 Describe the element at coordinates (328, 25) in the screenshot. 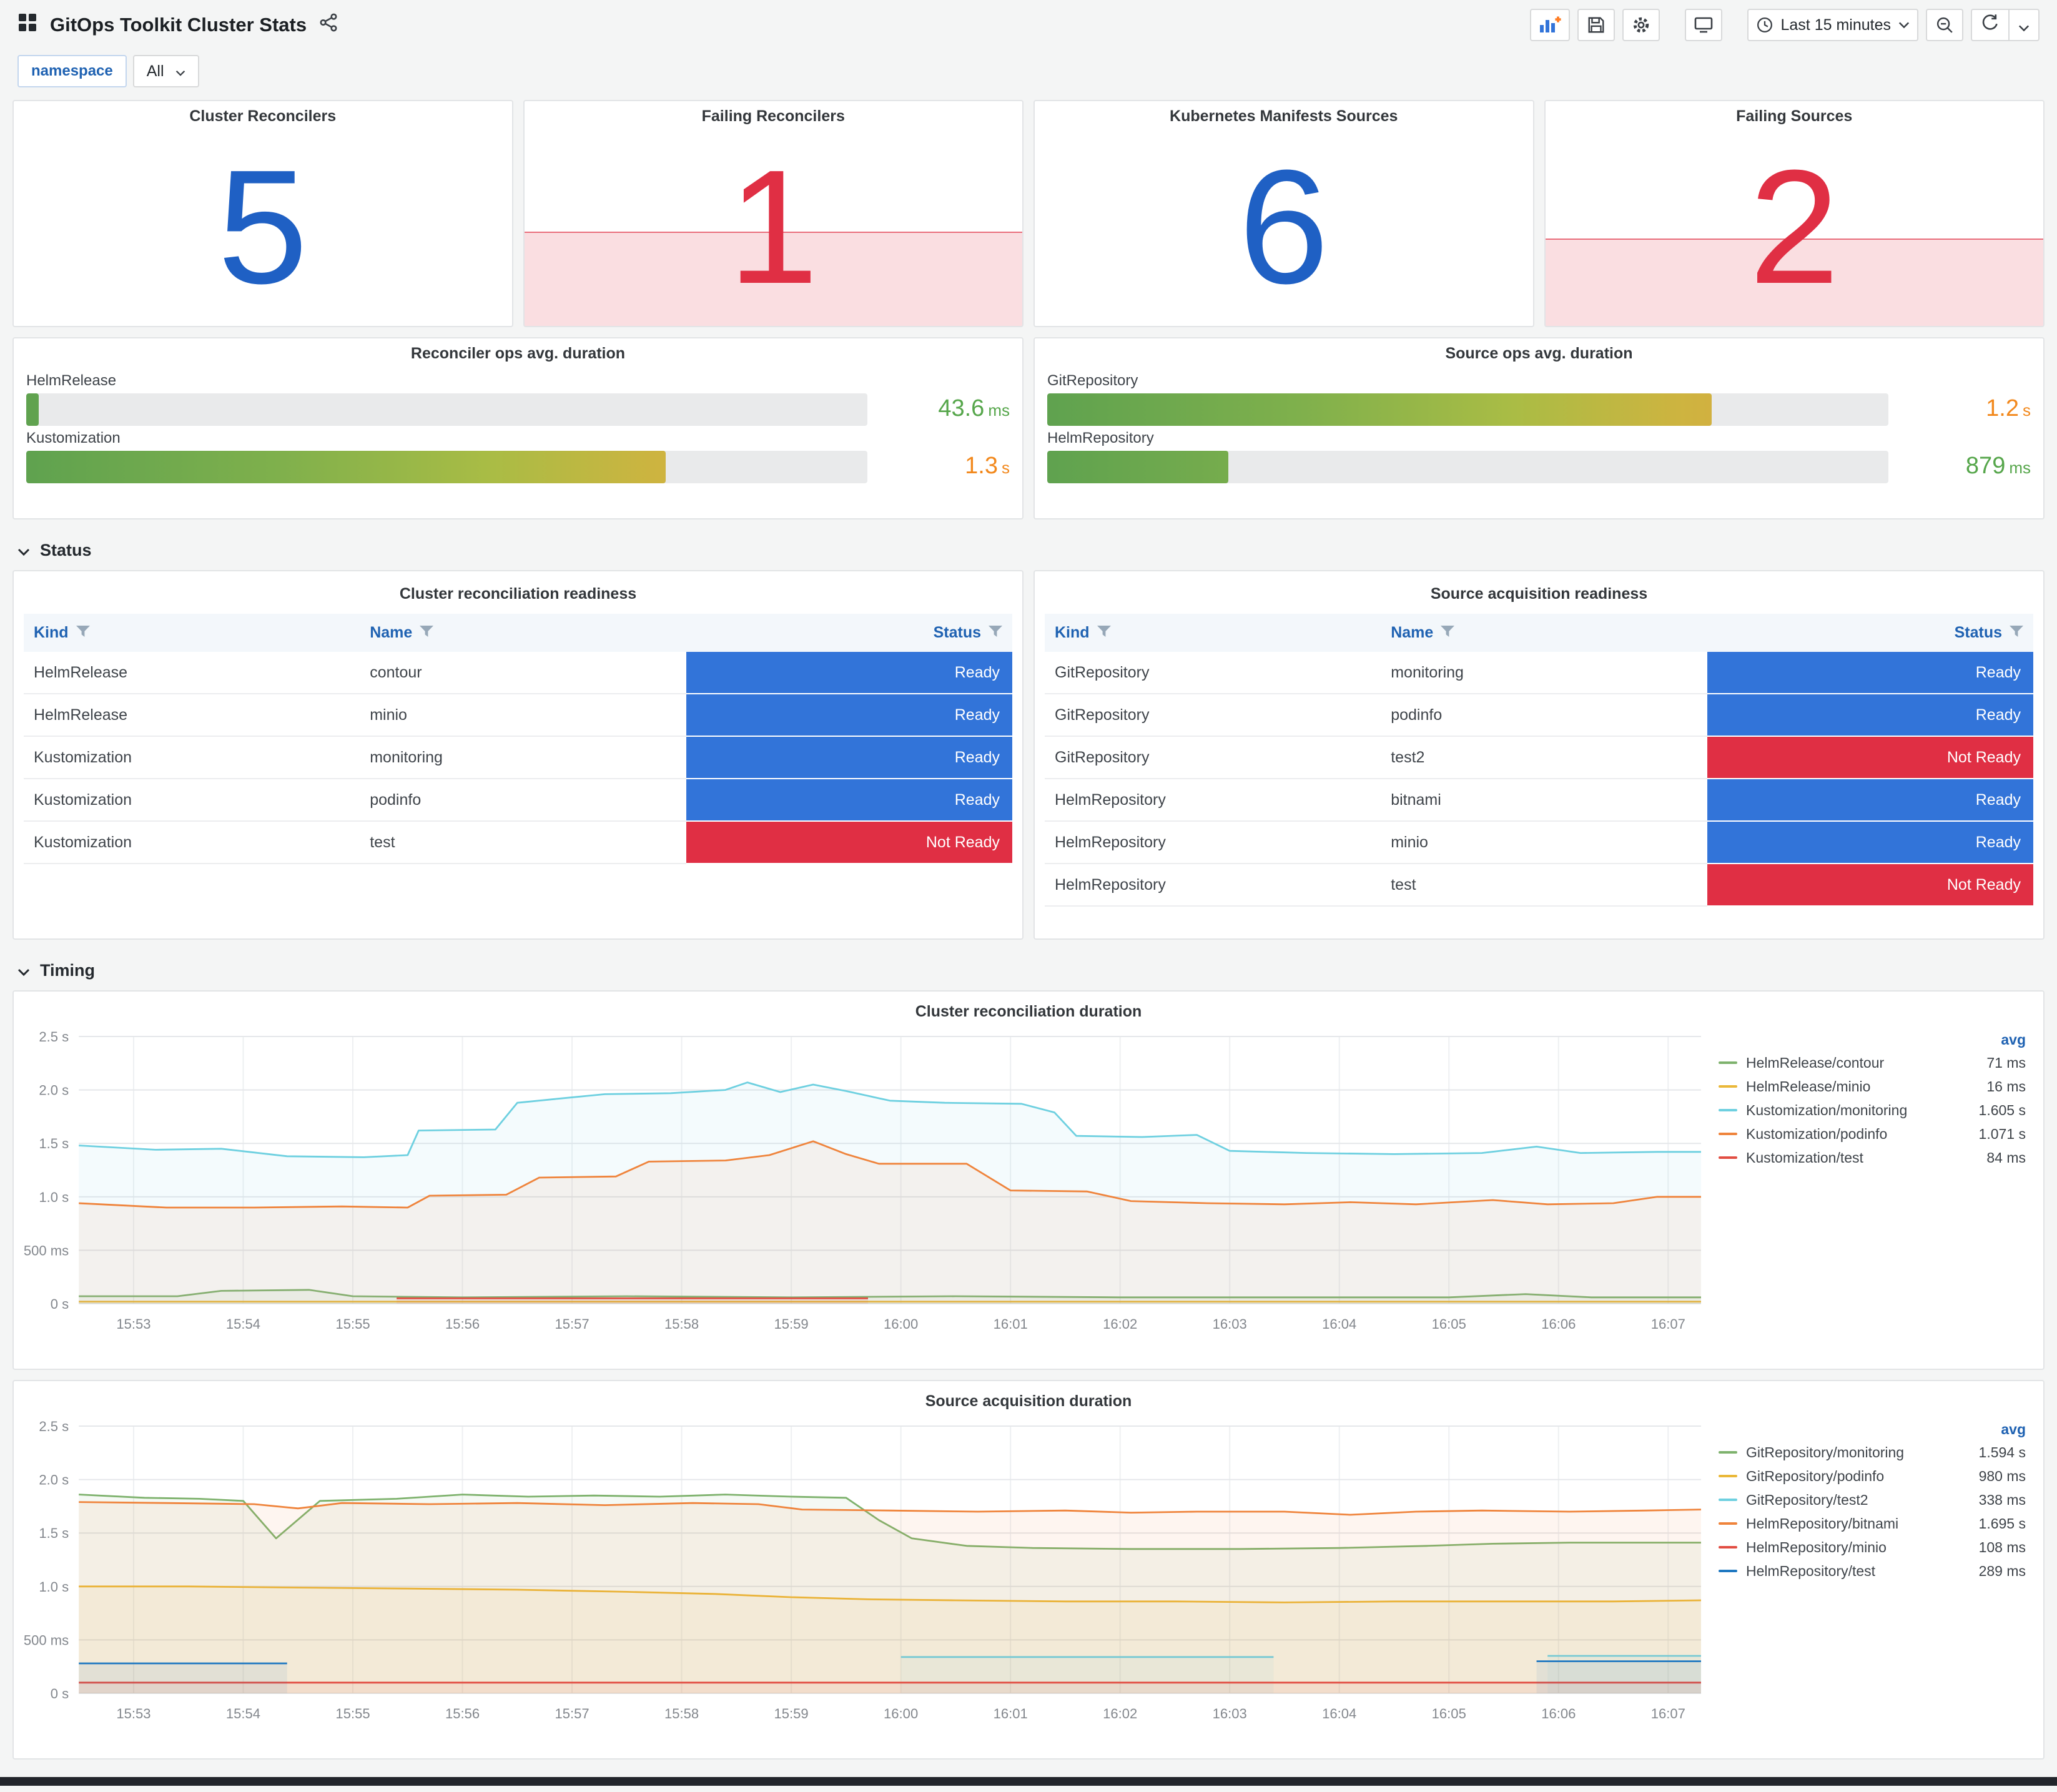

I see `share-icon` at that location.